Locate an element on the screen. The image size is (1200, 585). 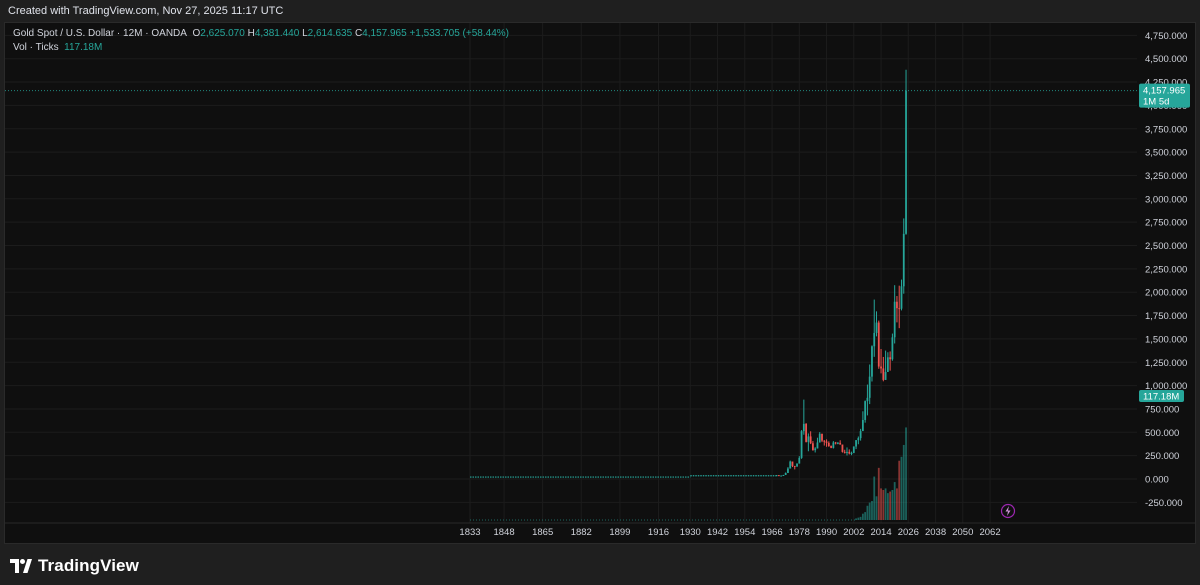
time-tick-label: 1899 is located at coordinates (619, 532).